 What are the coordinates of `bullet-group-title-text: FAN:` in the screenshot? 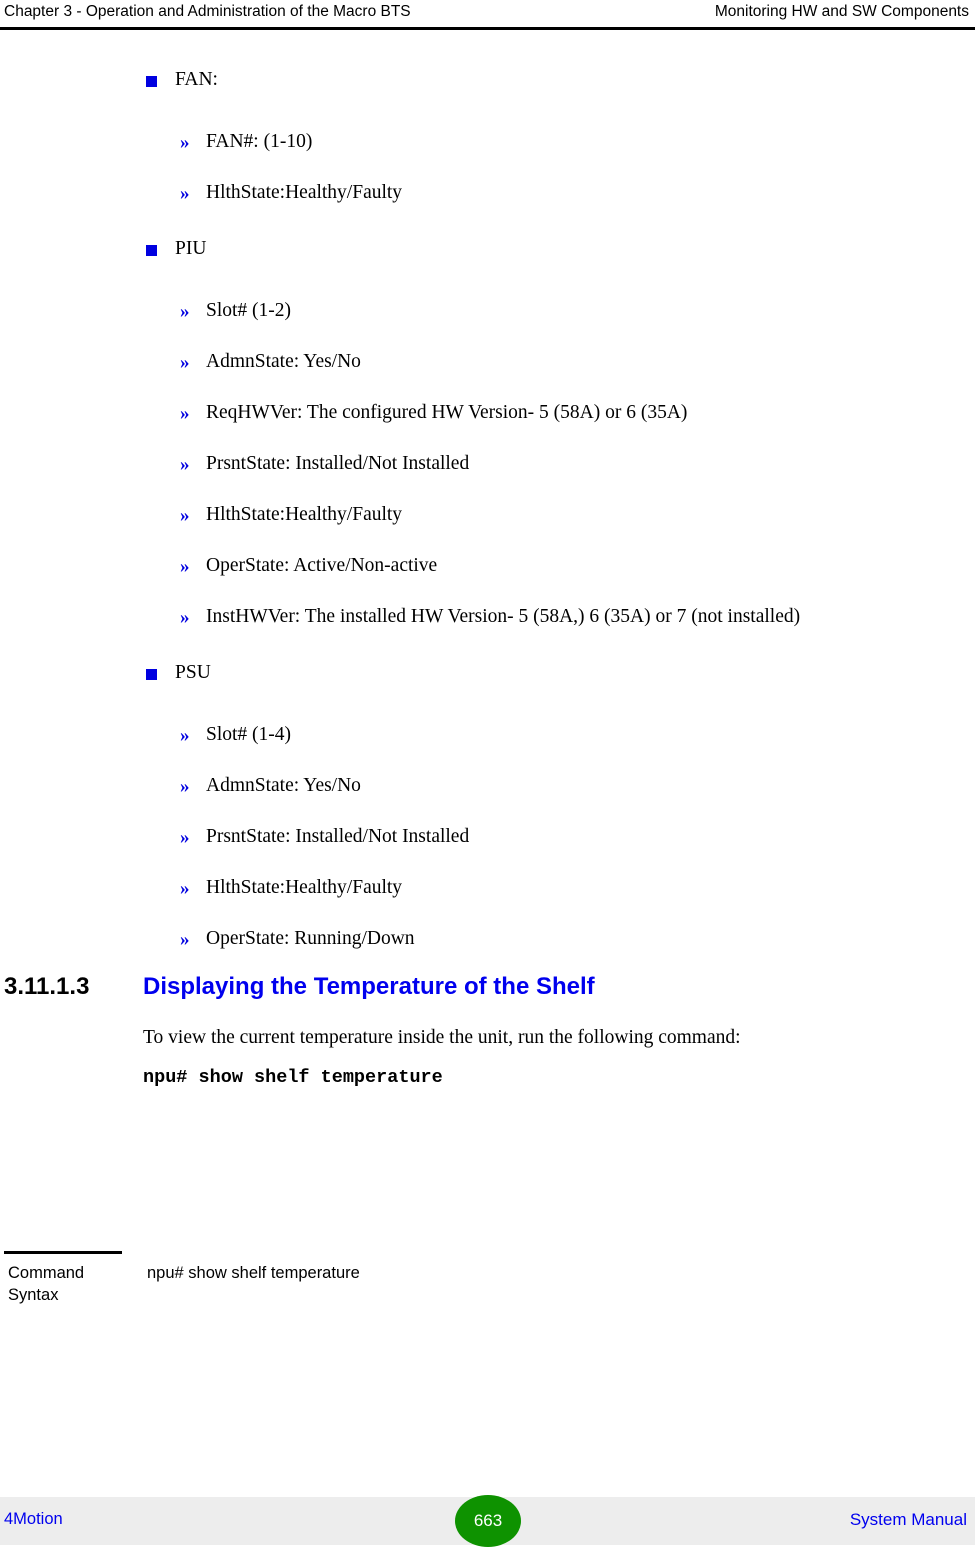 It's located at (196, 79).